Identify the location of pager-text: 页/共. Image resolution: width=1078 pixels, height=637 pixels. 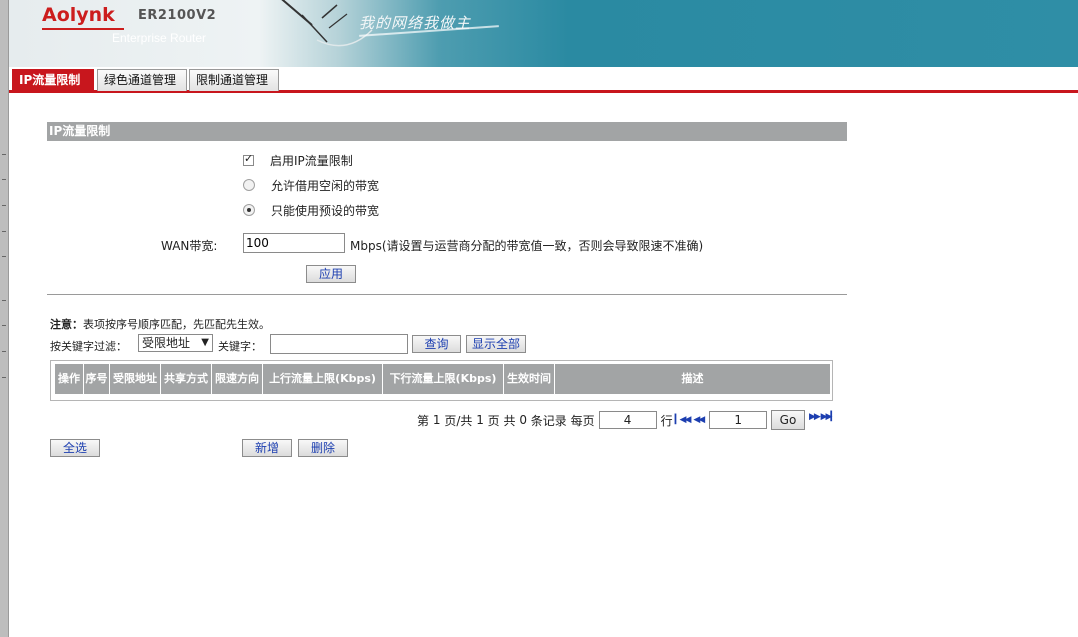
(458, 420).